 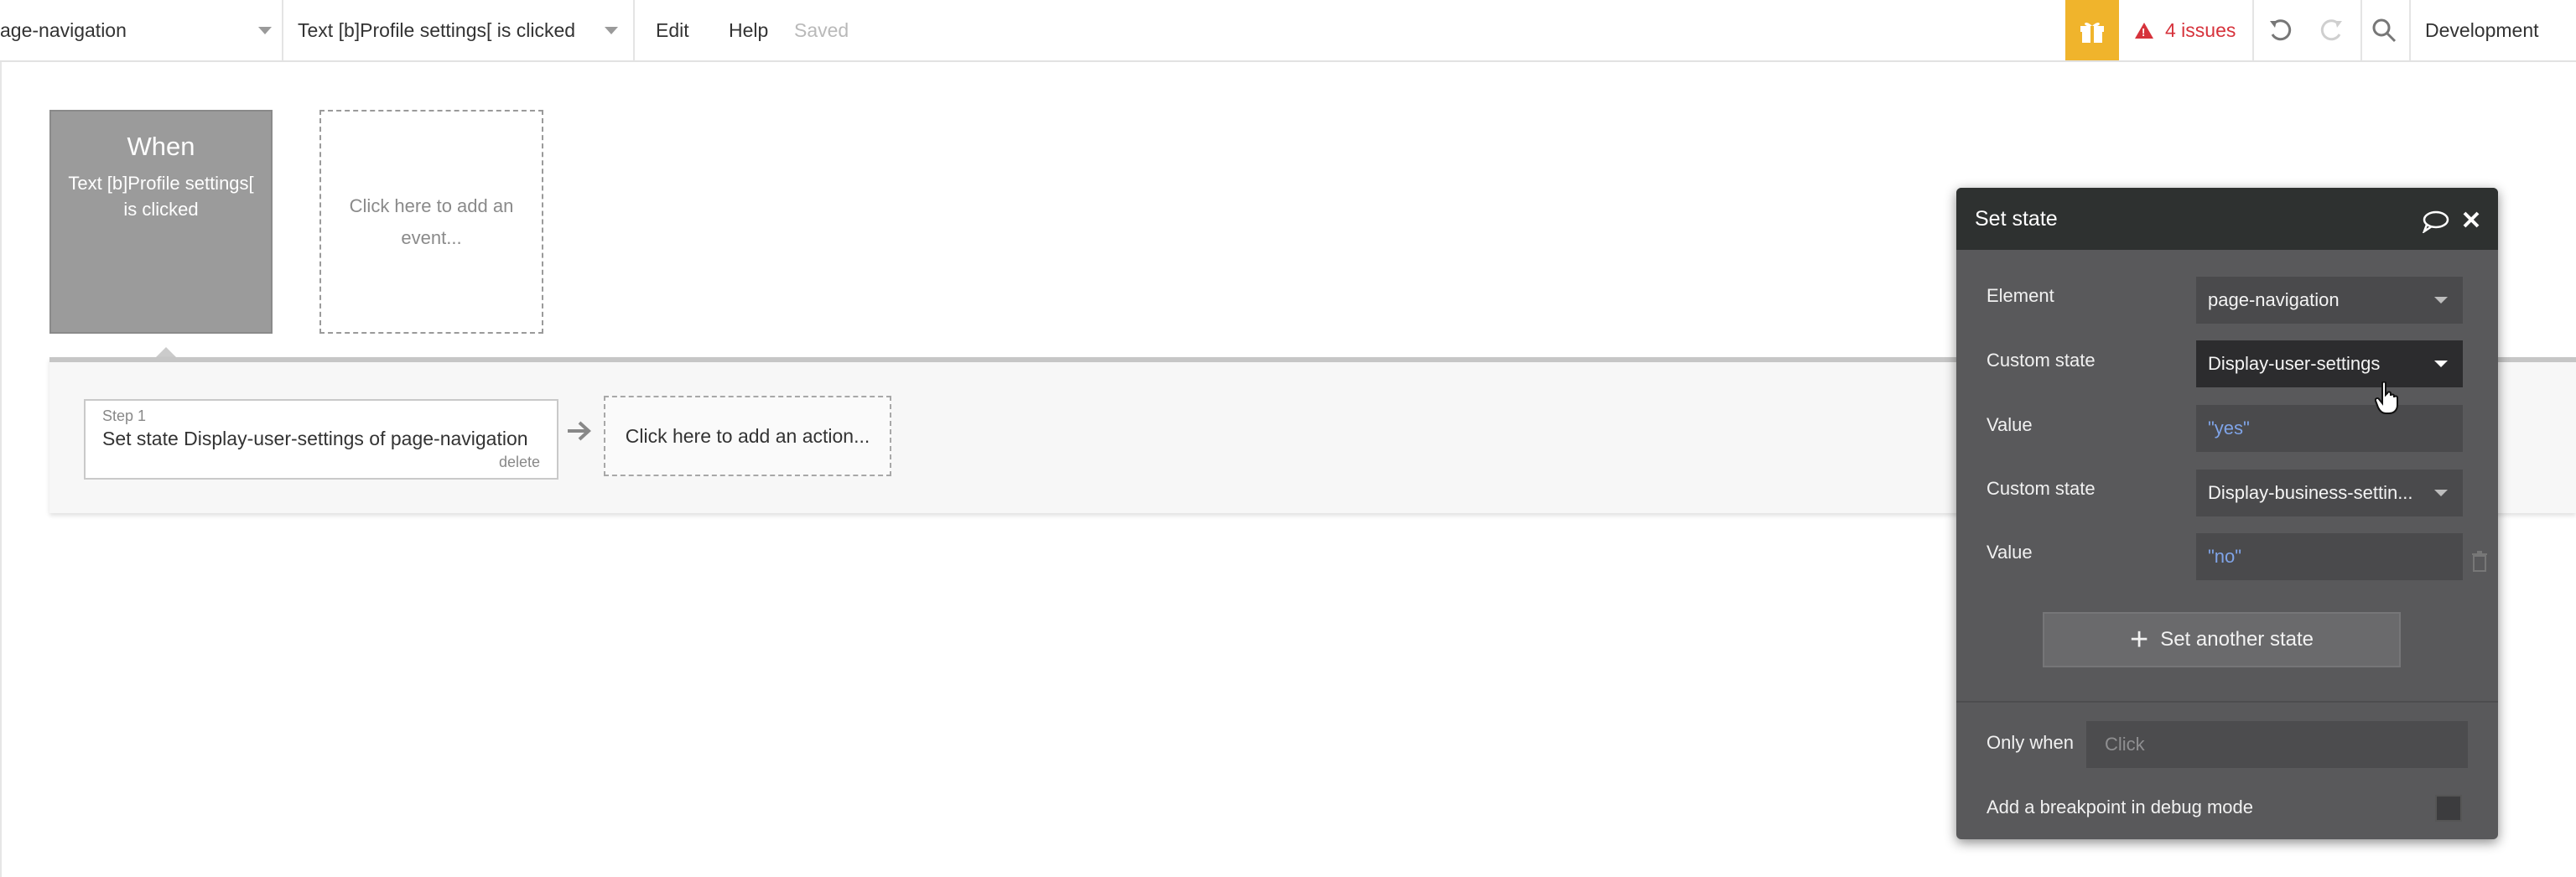 I want to click on when-subtitle: Text [b]Profile settings[ is clicked, so click(x=161, y=196).